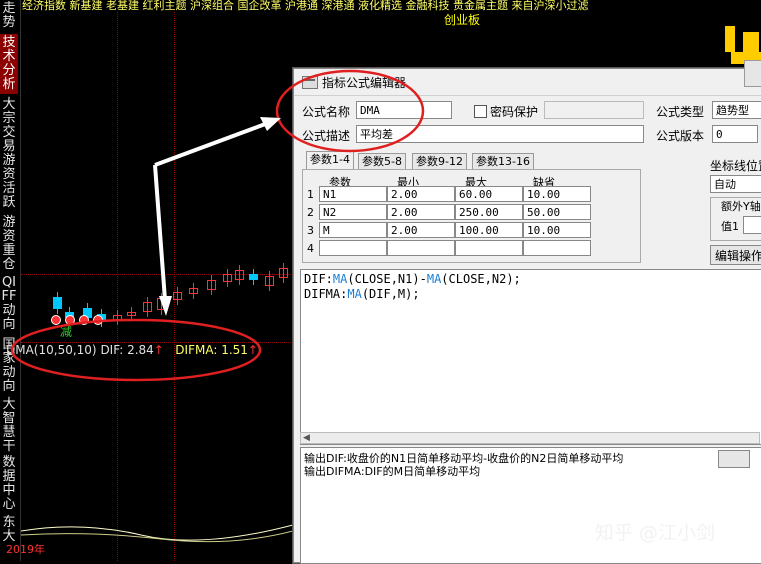 The width and height of the screenshot is (761, 564). What do you see at coordinates (489, 212) in the screenshot?
I see `param-cell-max: 250.00` at bounding box center [489, 212].